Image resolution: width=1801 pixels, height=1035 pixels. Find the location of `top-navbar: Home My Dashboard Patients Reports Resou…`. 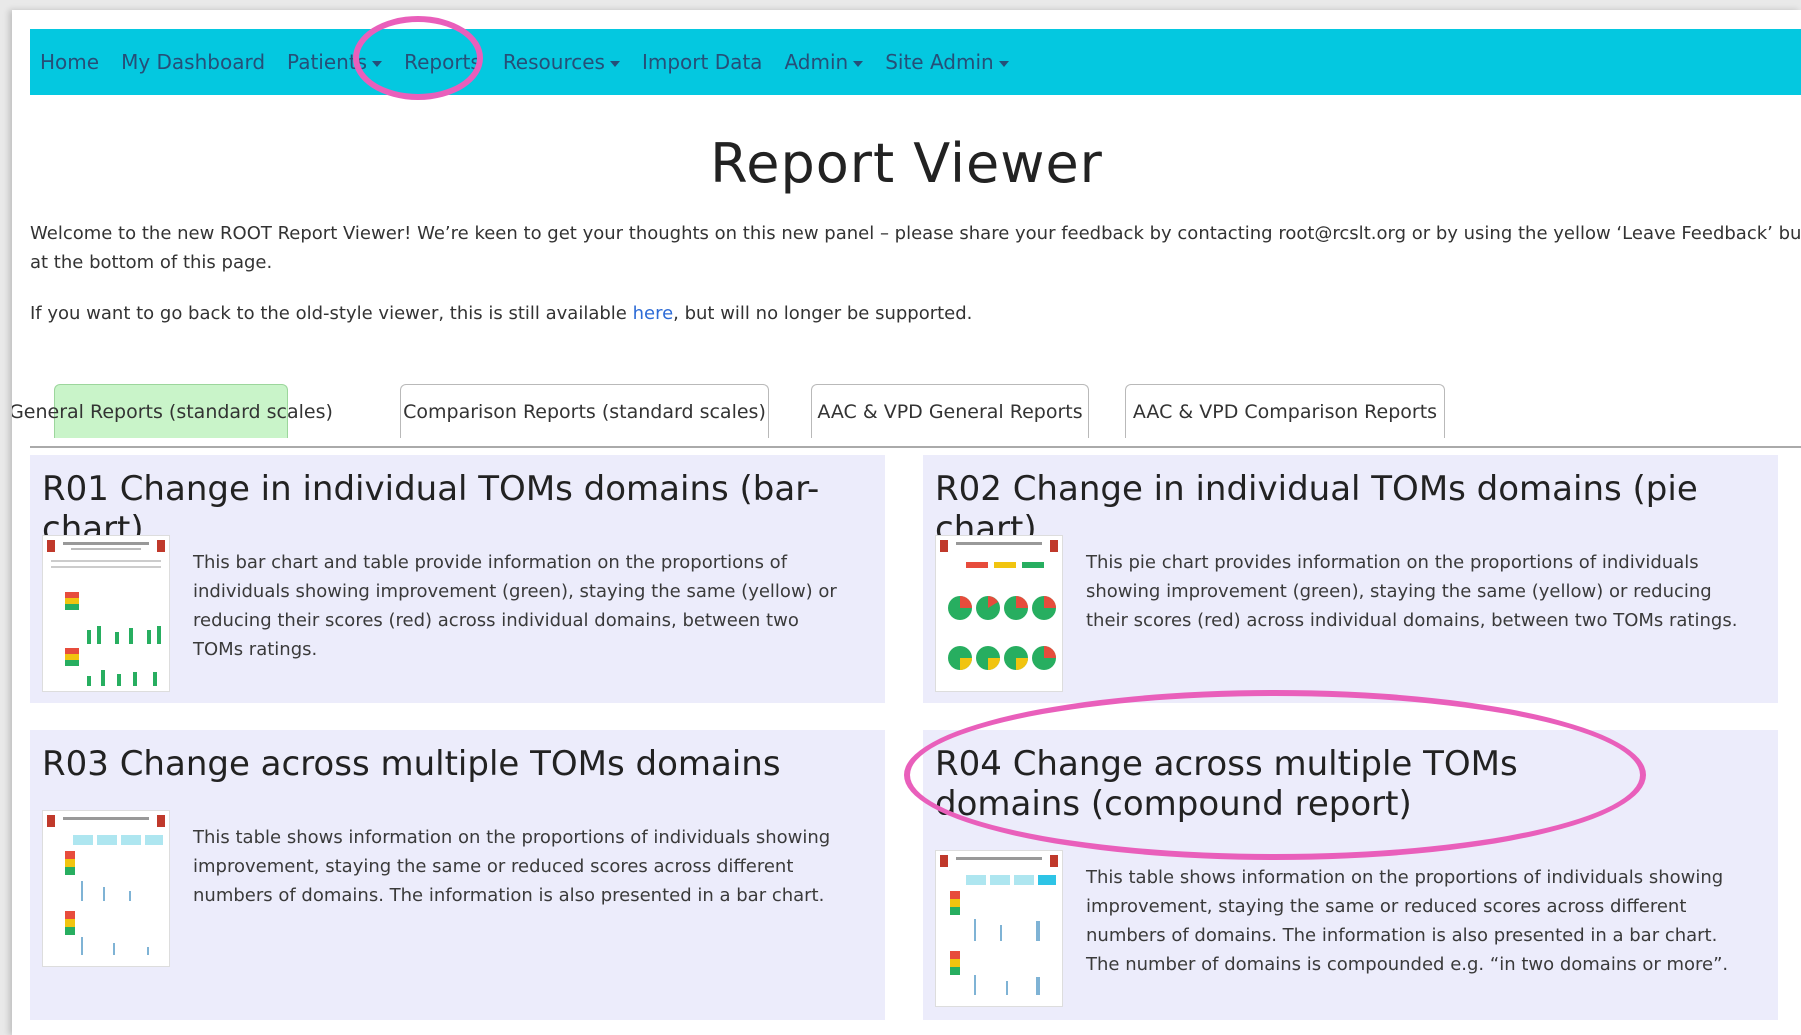

top-navbar: Home My Dashboard Patients Reports Resou… is located at coordinates (915, 62).